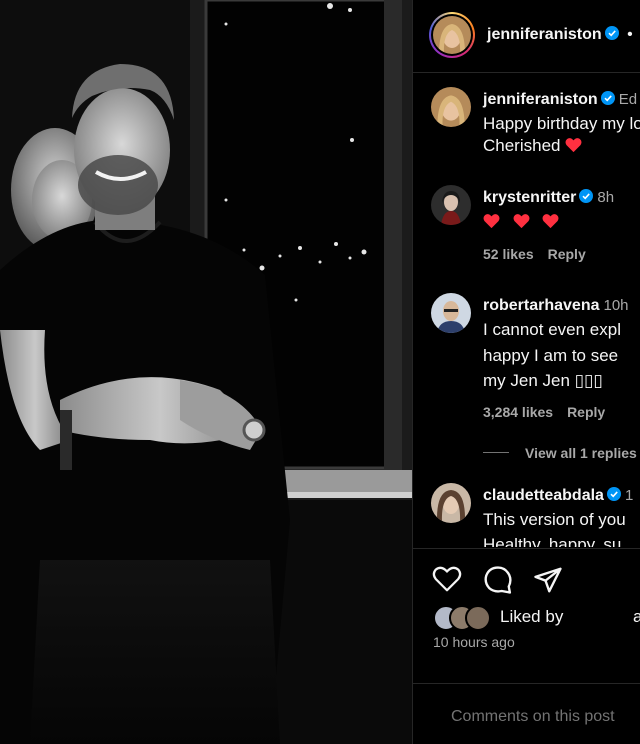  Describe the element at coordinates (540, 99) in the screenshot. I see `caption-username: jenniferaniston` at that location.